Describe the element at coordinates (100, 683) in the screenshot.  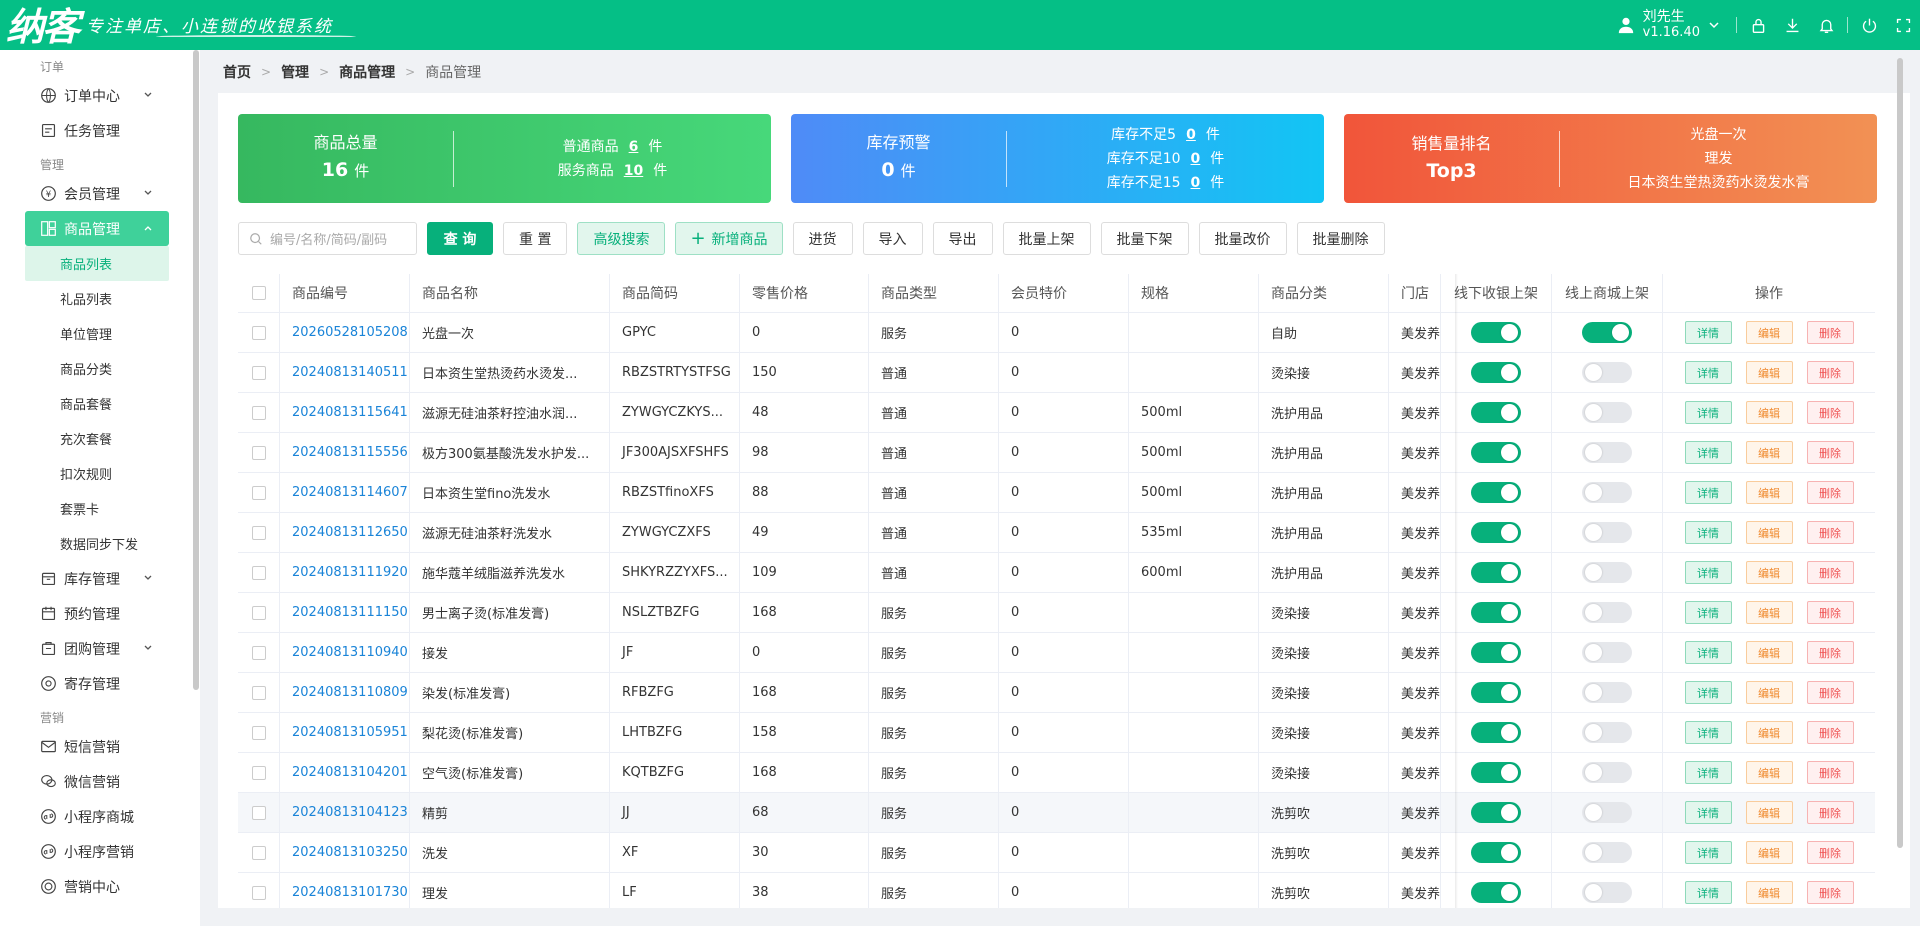
I see `sidebar-item-deposit: 寄存管理` at that location.